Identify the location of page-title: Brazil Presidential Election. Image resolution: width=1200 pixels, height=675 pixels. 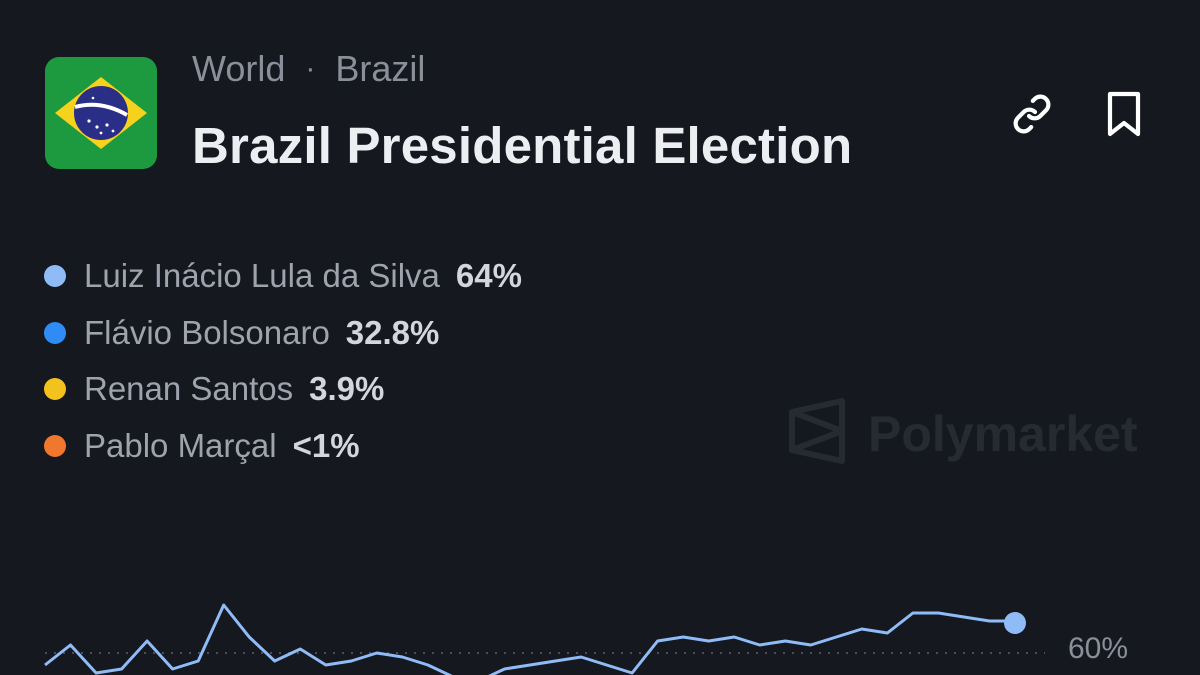
(522, 145).